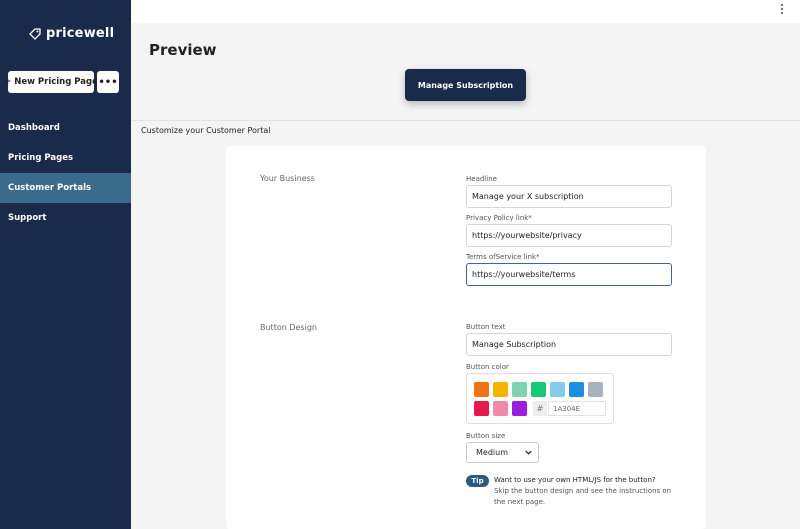 The image size is (800, 529). Describe the element at coordinates (486, 436) in the screenshot. I see `button-size-label: Button size` at that location.